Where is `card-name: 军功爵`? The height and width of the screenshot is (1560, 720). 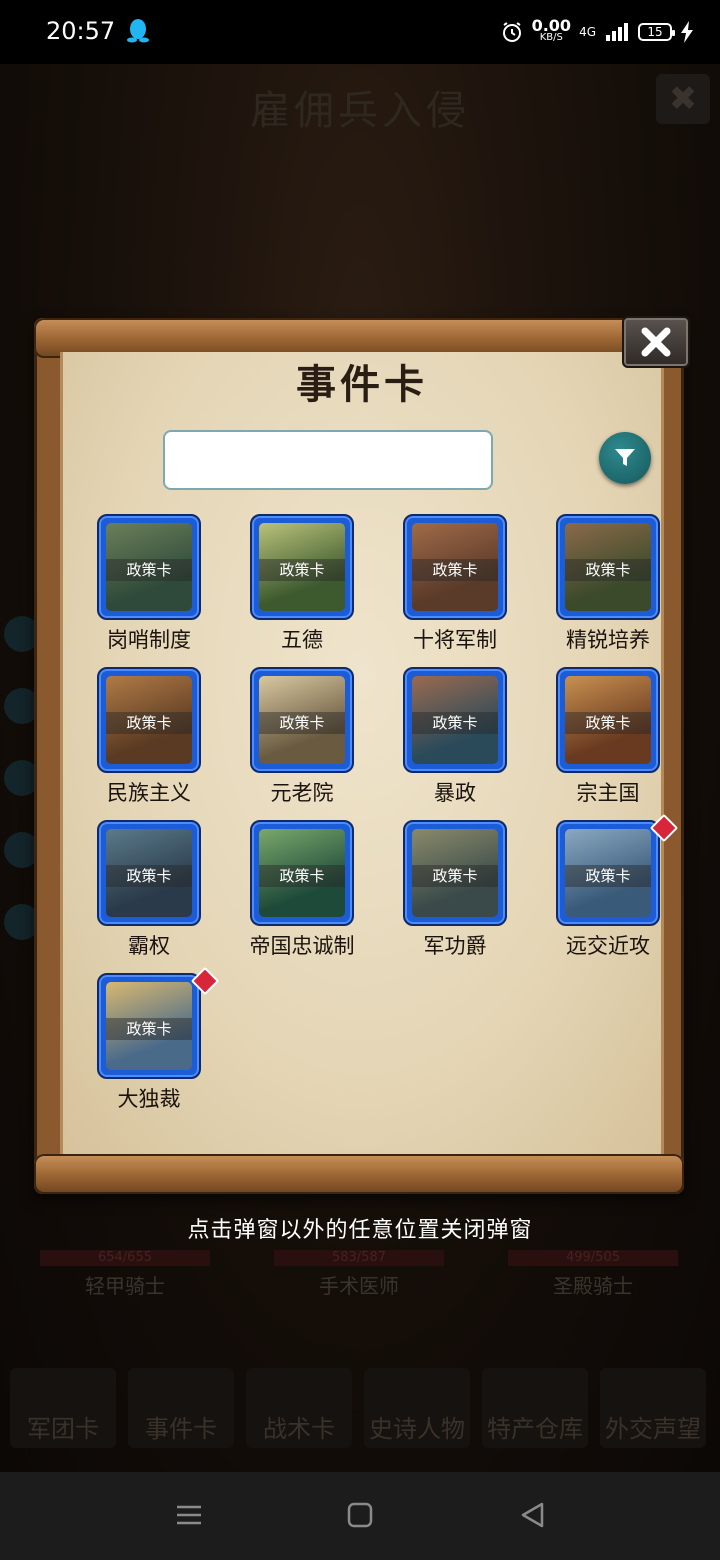 card-name: 军功爵 is located at coordinates (455, 946).